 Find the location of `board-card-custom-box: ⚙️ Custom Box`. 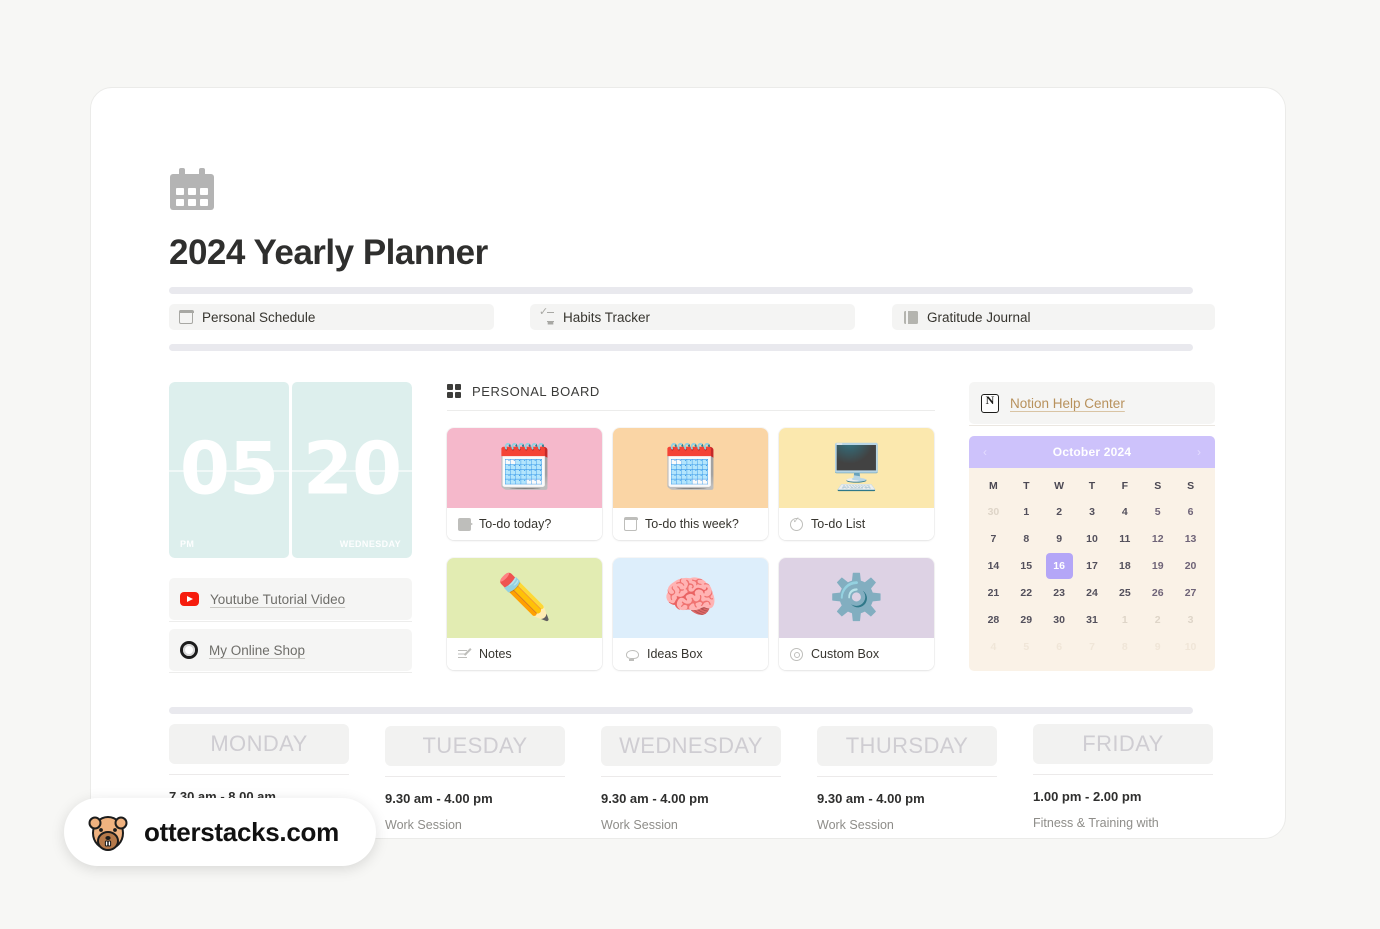

board-card-custom-box: ⚙️ Custom Box is located at coordinates (856, 614).